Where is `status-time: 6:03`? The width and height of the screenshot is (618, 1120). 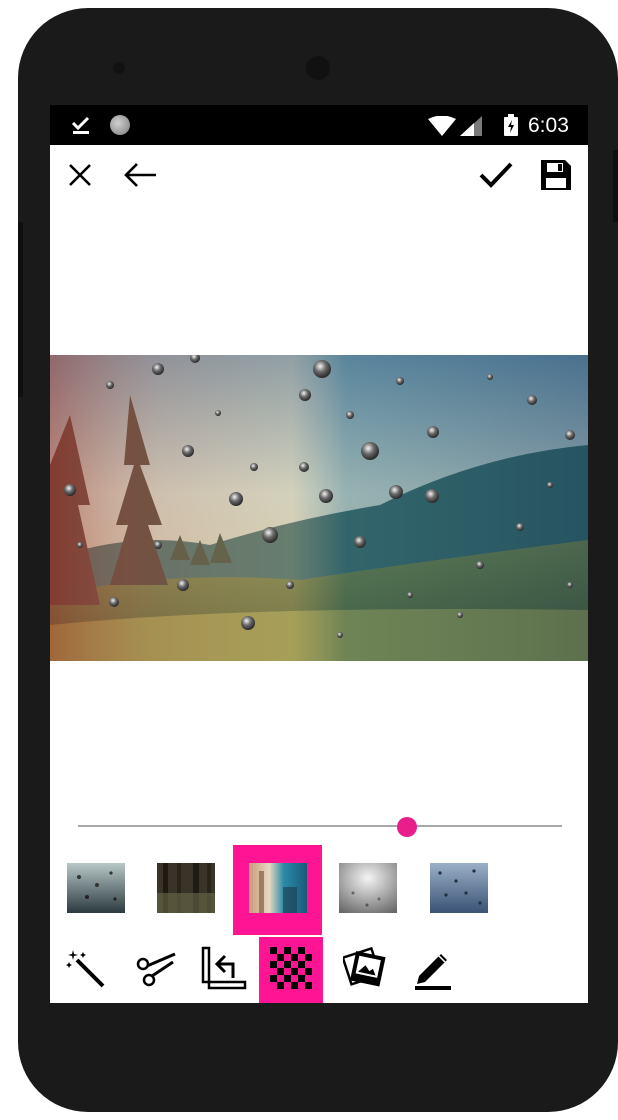 status-time: 6:03 is located at coordinates (548, 125).